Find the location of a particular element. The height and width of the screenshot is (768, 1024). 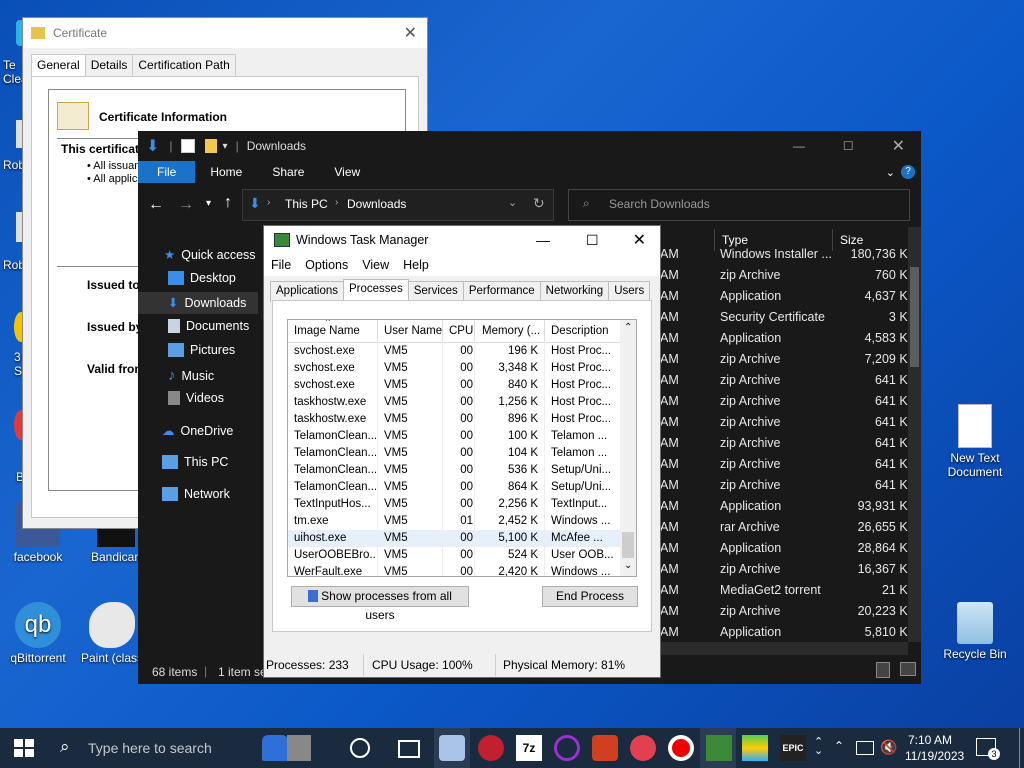

file-row: AM Application 4,583 KB is located at coordinates (783, 337).